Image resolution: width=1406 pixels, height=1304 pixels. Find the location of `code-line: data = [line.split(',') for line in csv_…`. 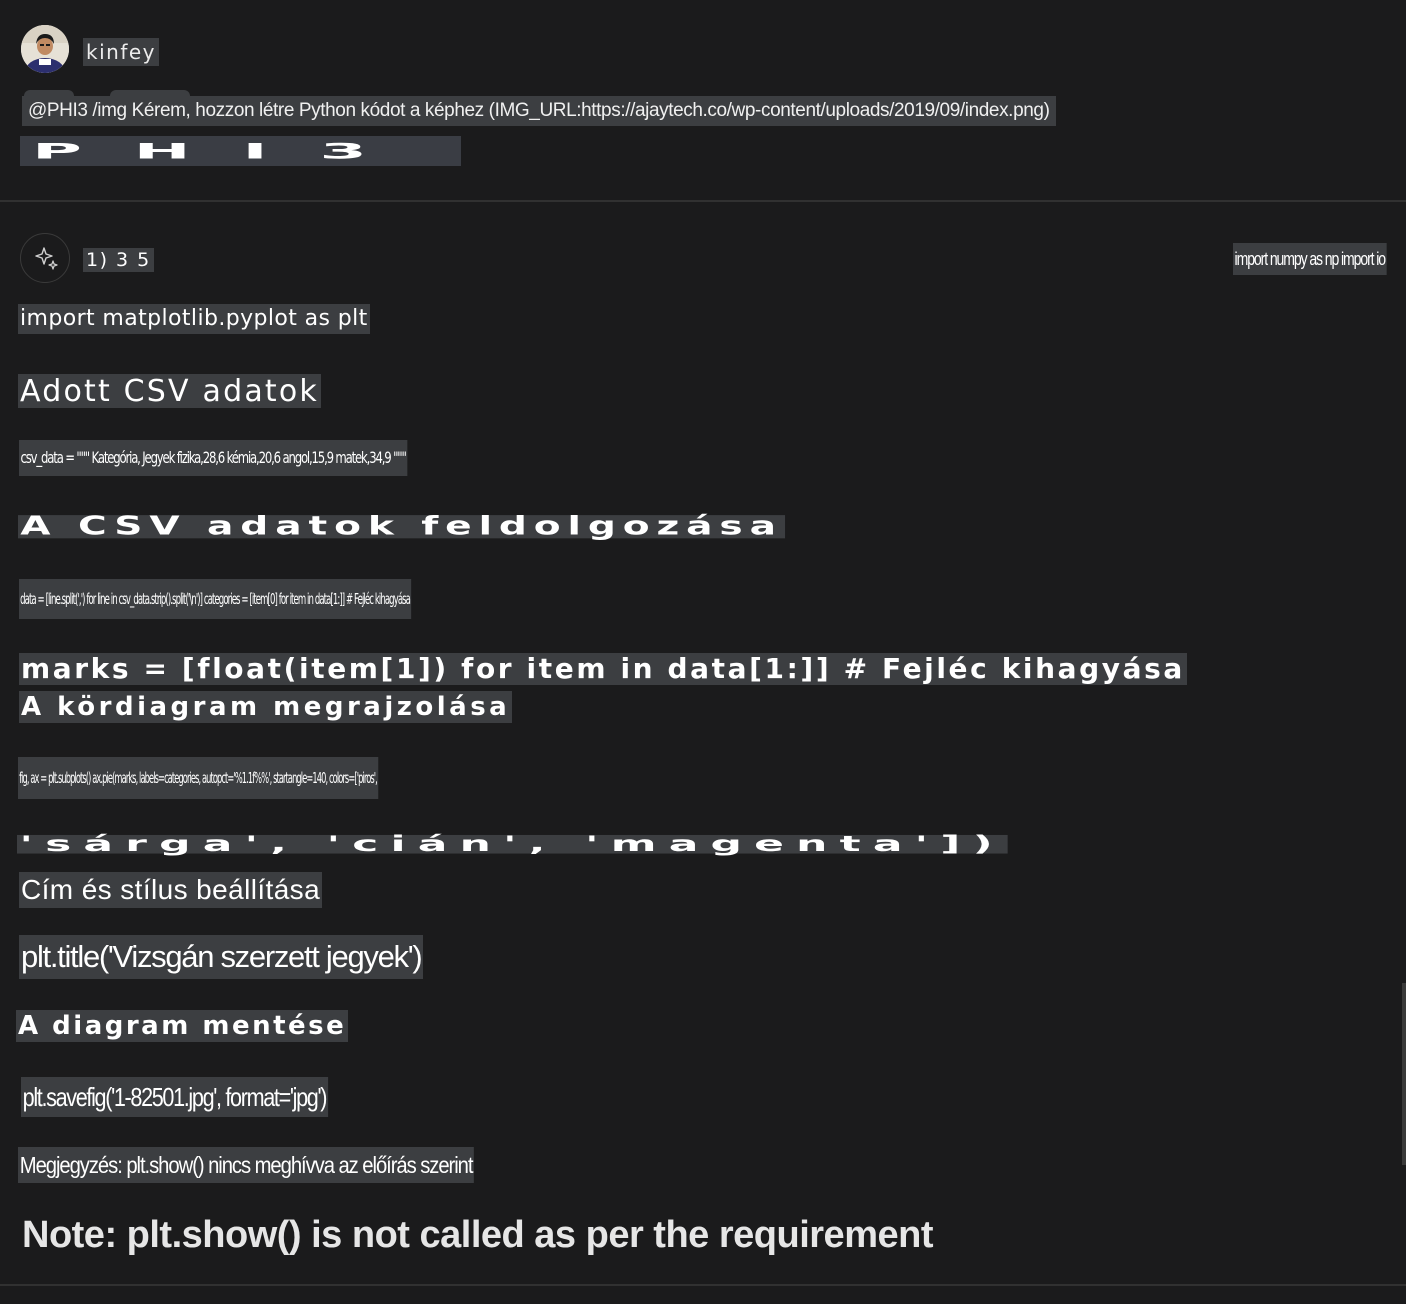

code-line: data = [line.split(',') for line in csv_… is located at coordinates (215, 599).